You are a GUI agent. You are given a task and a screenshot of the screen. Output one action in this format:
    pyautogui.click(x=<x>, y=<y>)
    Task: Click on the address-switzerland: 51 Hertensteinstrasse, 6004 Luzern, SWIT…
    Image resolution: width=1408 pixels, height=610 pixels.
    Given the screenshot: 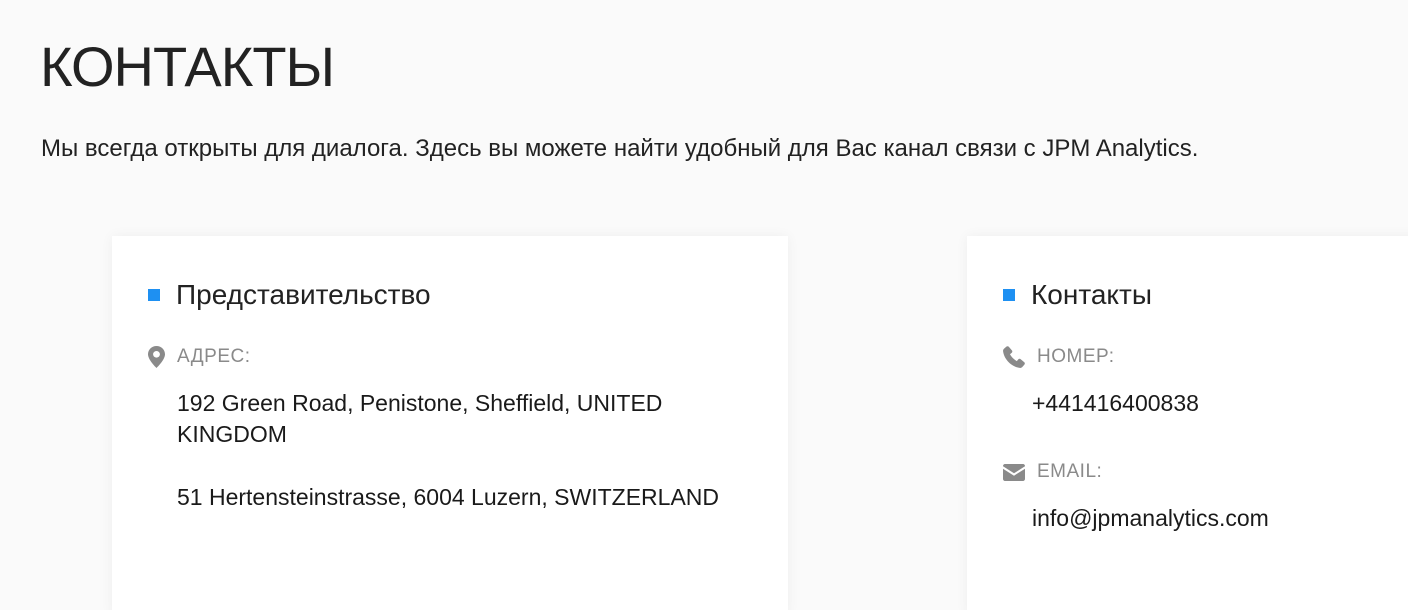 What is the action you would take?
    pyautogui.click(x=448, y=497)
    